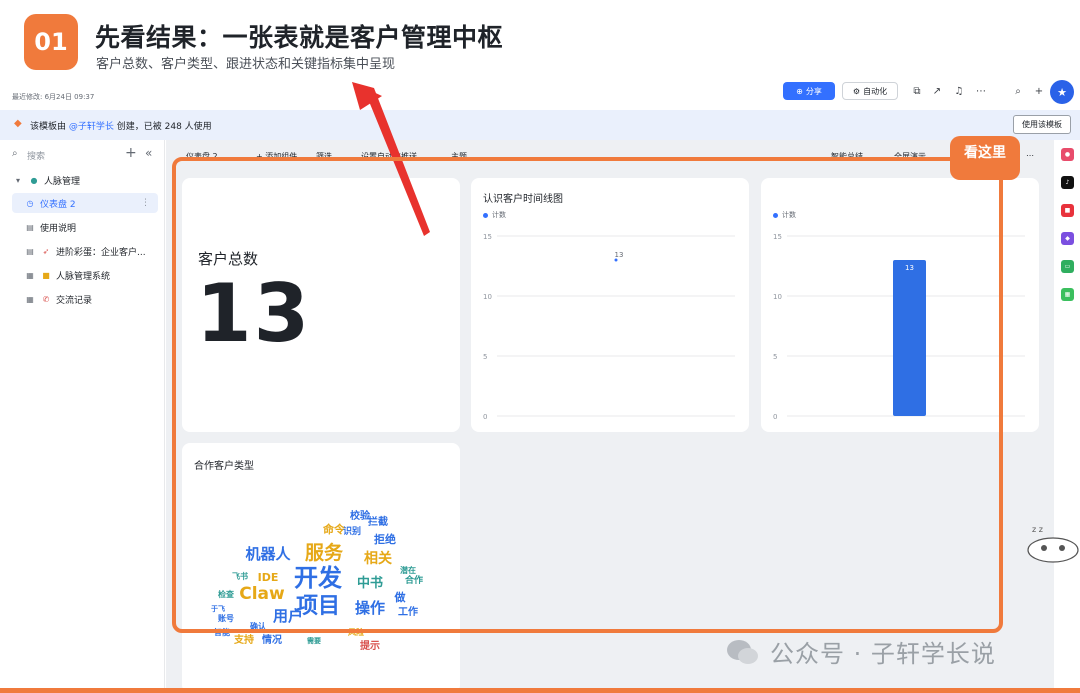 This screenshot has width=1080, height=693. Describe the element at coordinates (1067, 182) in the screenshot. I see `rail-app-tiktok-icon: ♪` at that location.